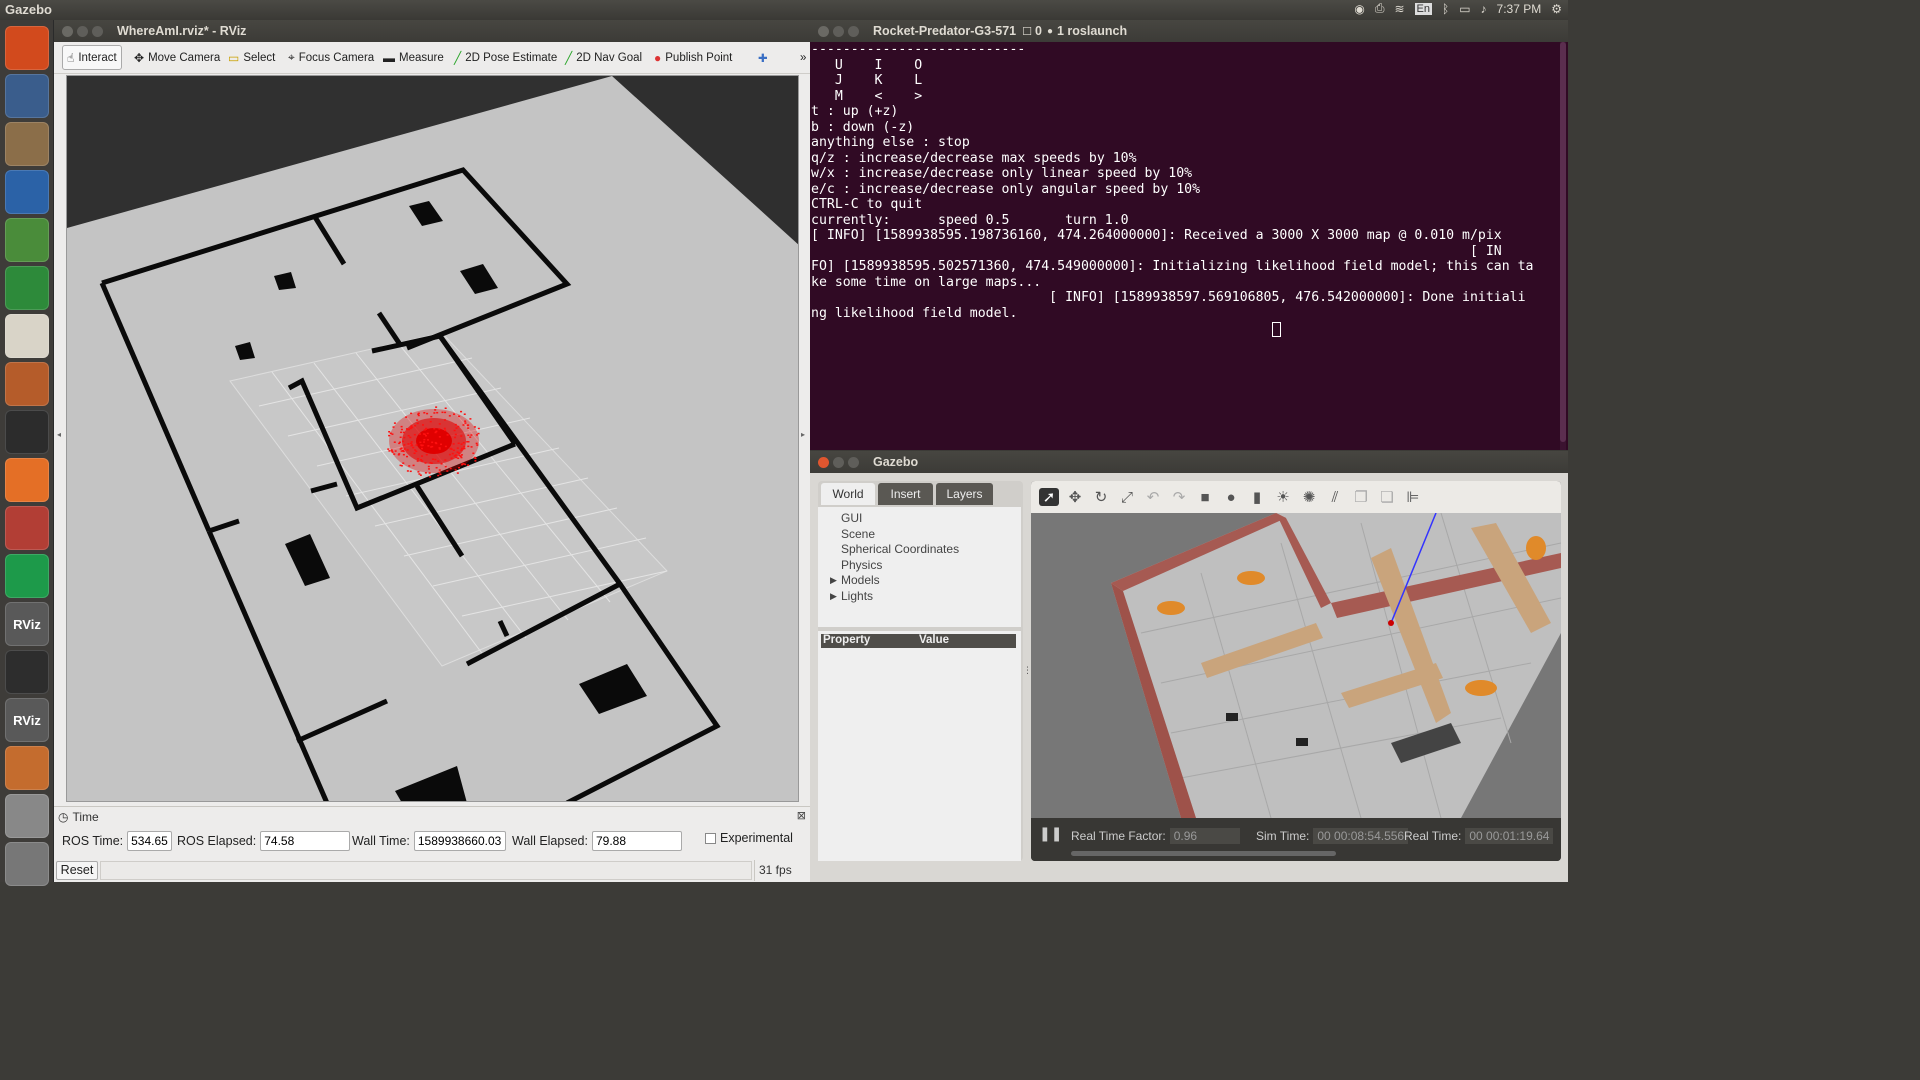 The width and height of the screenshot is (1920, 1080). What do you see at coordinates (1257, 497) in the screenshot?
I see `cylinder-shape-icon: ▮` at bounding box center [1257, 497].